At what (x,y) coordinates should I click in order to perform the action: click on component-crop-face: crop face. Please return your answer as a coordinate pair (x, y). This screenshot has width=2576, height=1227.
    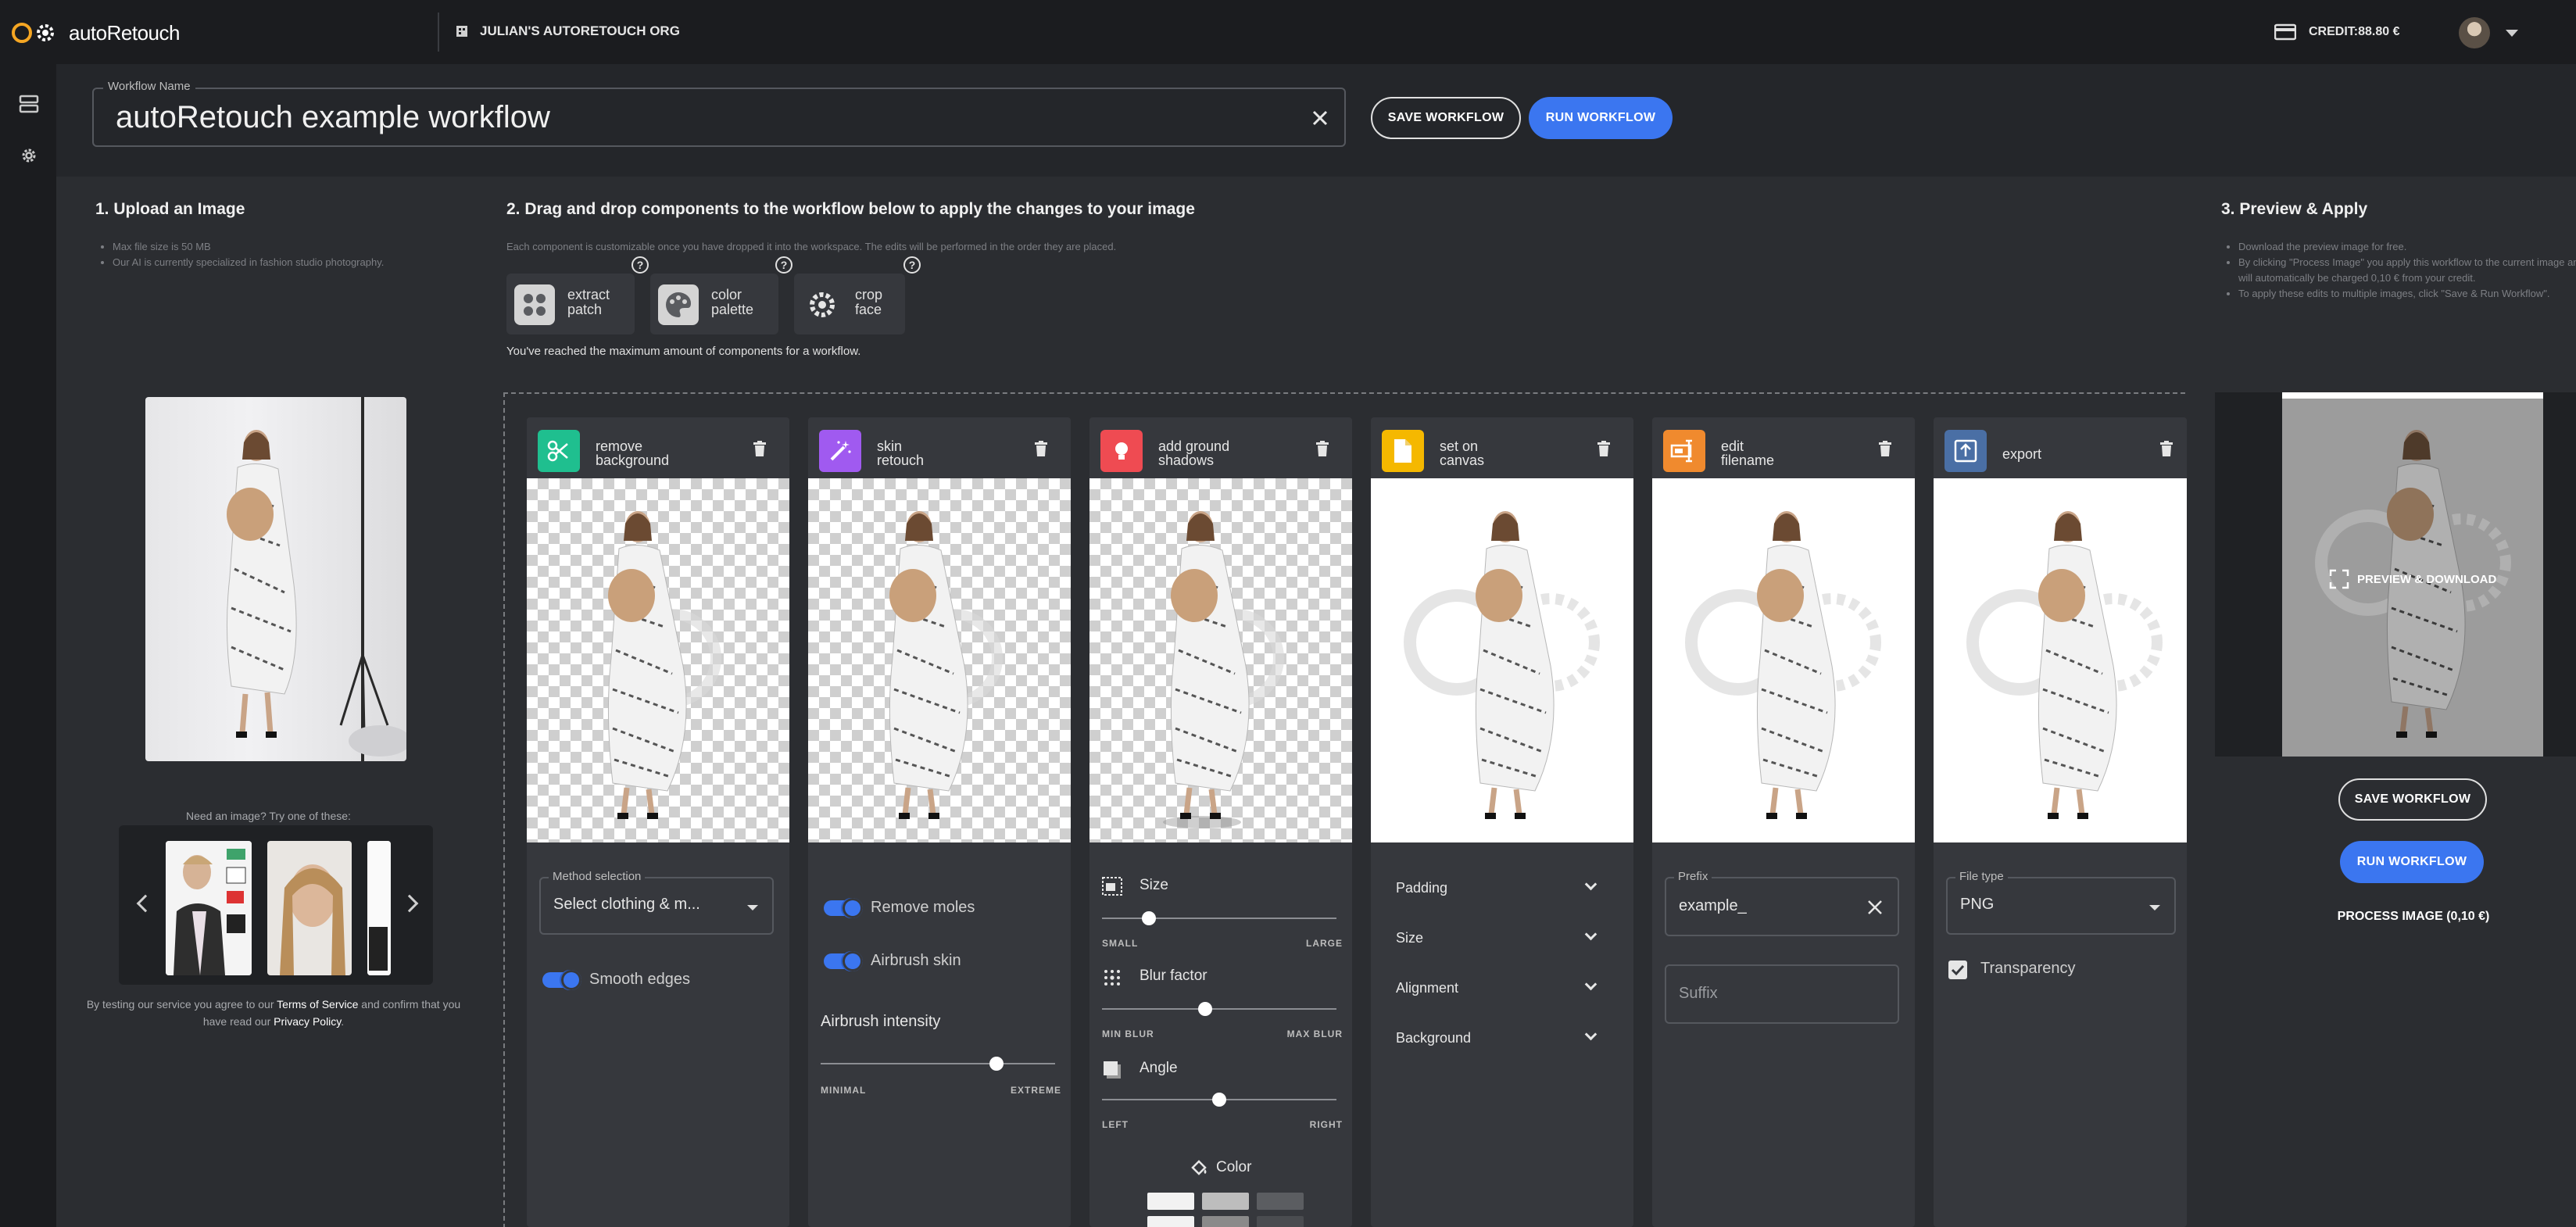
    Looking at the image, I should click on (849, 304).